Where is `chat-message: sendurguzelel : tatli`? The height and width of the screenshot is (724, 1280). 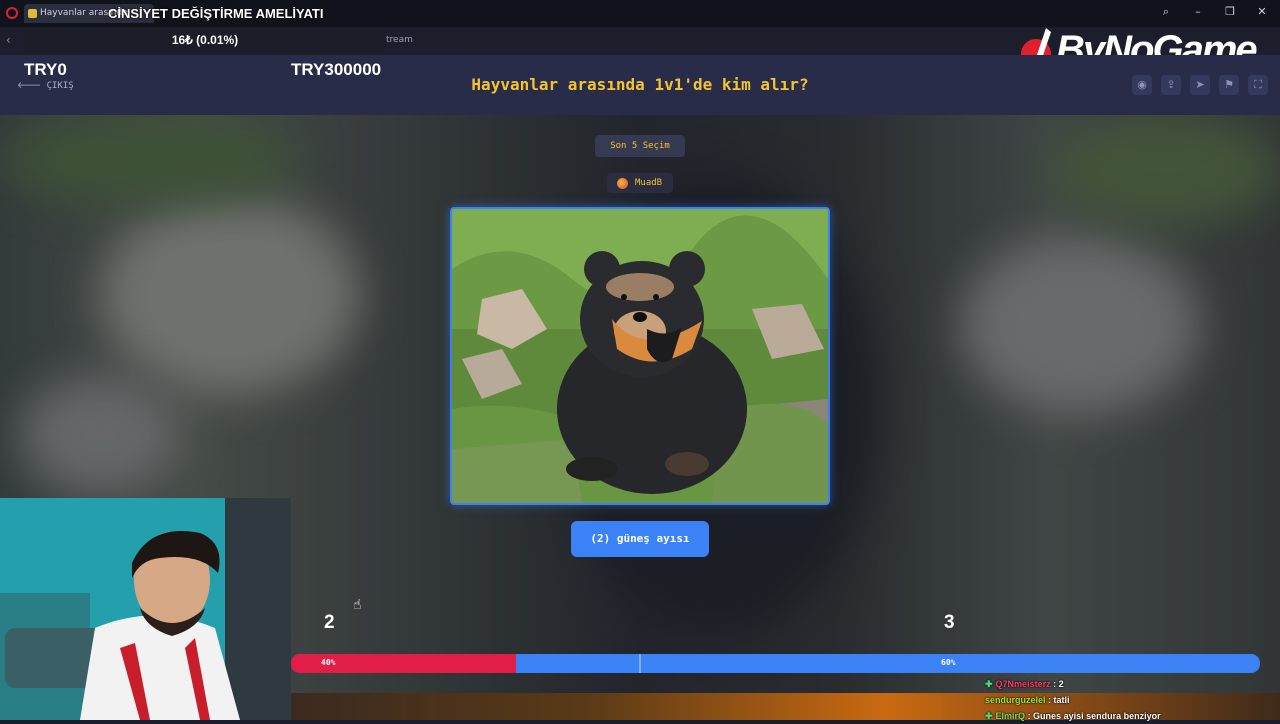
chat-message: sendurguzelel : tatli is located at coordinates (1132, 700).